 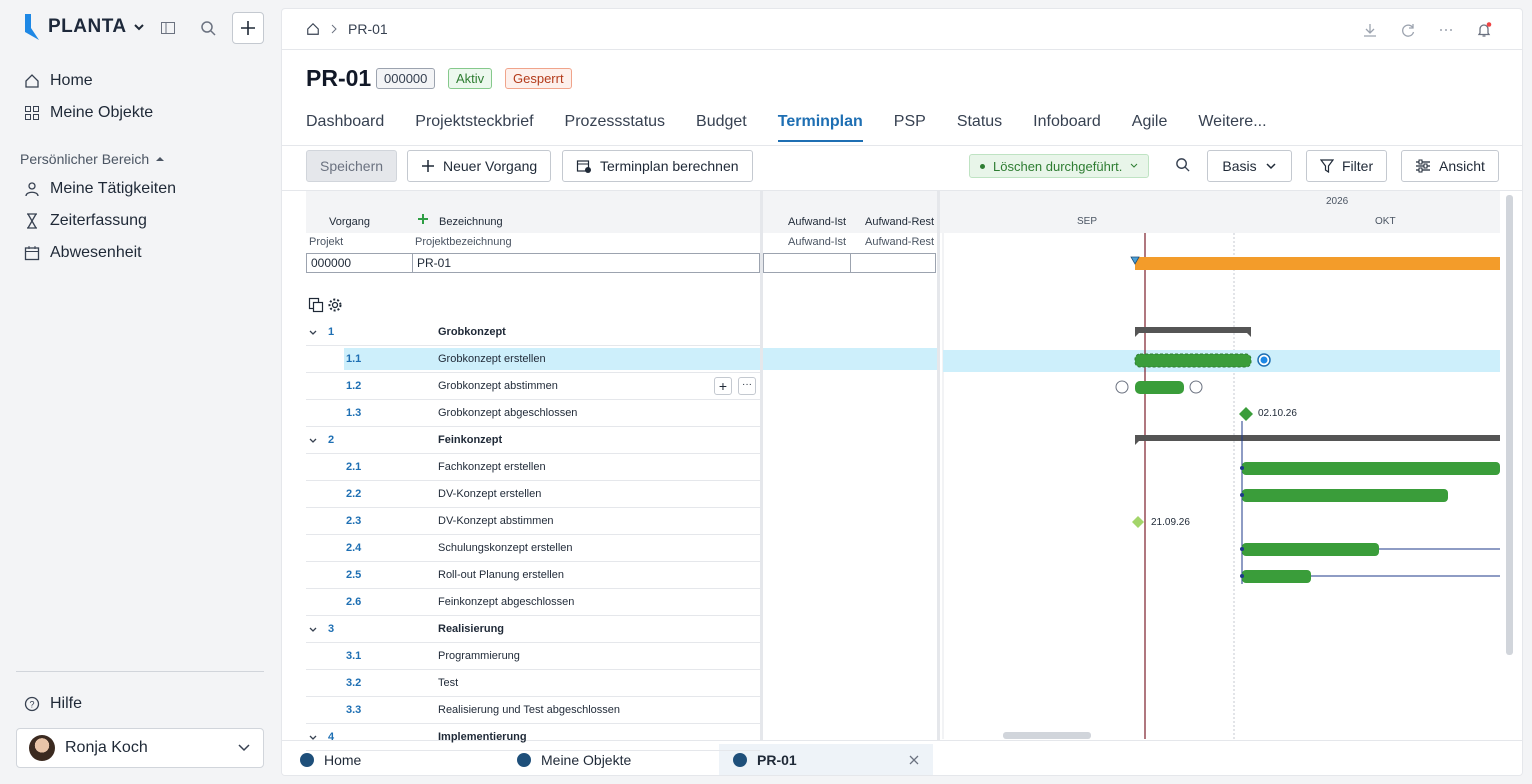 What do you see at coordinates (1067, 127) in the screenshot?
I see `tab-infoboard: Infoboard` at bounding box center [1067, 127].